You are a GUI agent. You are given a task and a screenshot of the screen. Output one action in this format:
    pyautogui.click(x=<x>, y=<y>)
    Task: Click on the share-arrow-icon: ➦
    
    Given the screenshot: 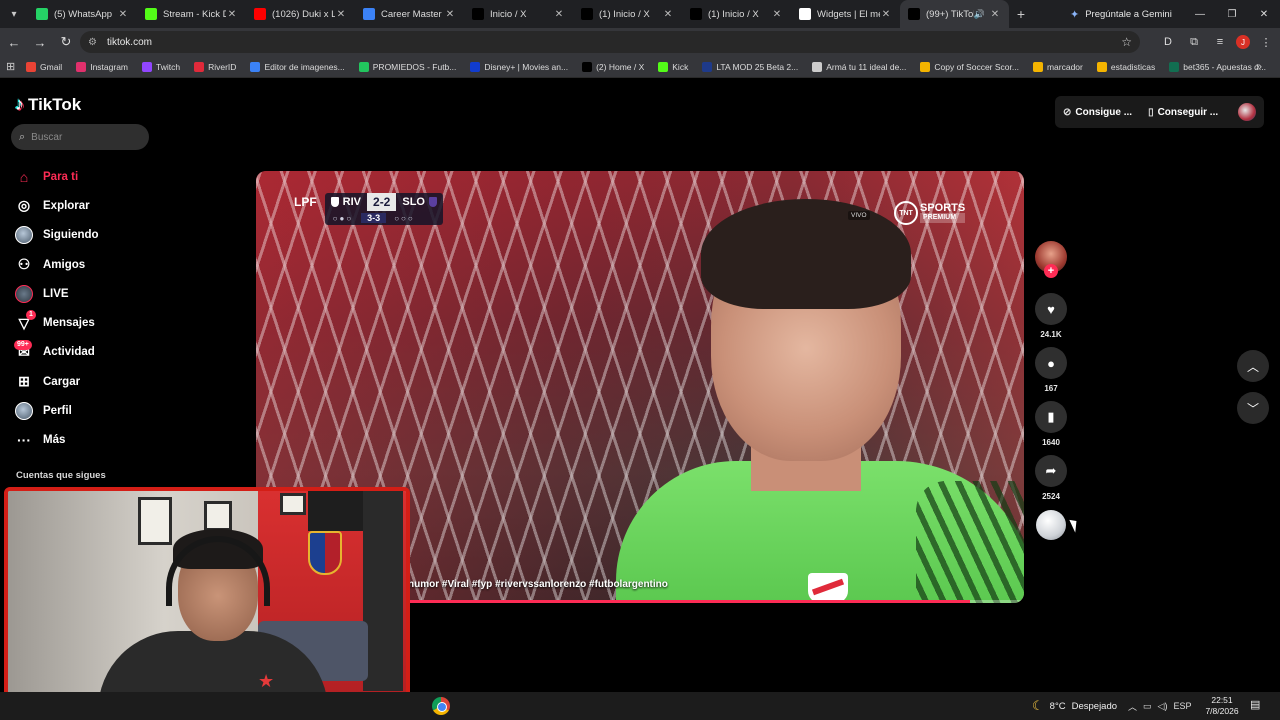 What is the action you would take?
    pyautogui.click(x=1051, y=471)
    